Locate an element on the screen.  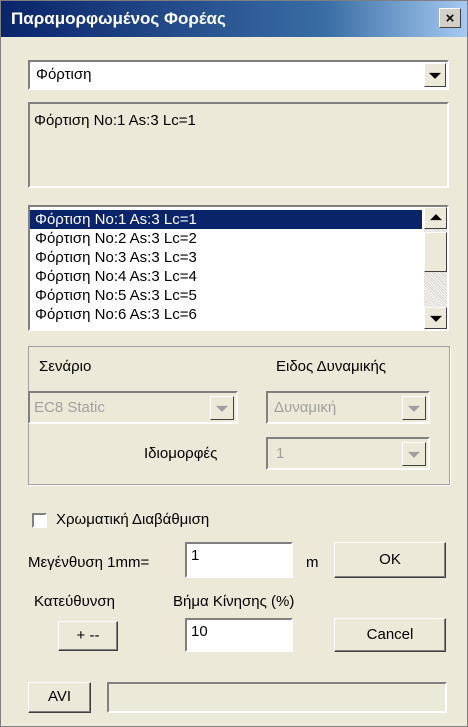
info-box: Φόρτιση No:1 As:3 Lc=1 is located at coordinates (238, 145).